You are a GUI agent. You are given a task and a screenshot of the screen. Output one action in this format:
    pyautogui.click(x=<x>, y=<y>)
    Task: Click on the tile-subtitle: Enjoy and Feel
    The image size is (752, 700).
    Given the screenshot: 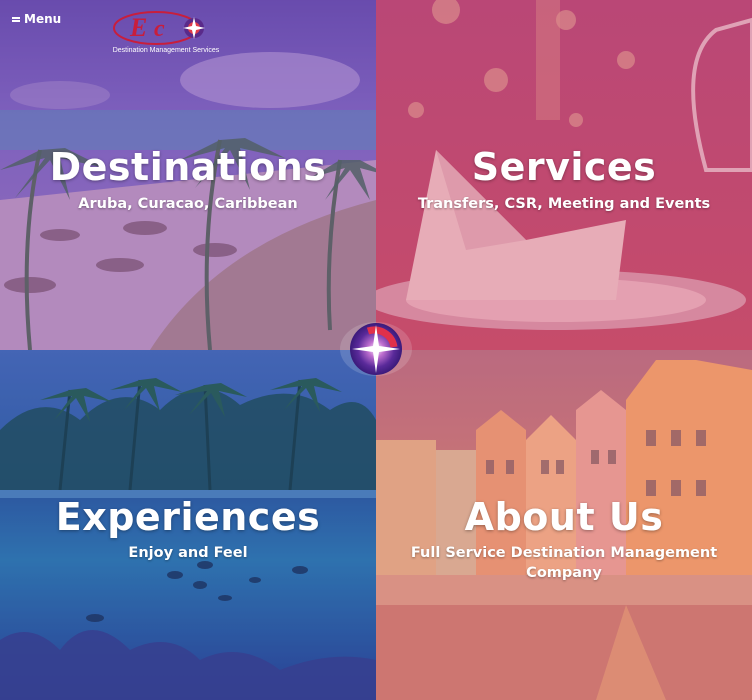 What is the action you would take?
    pyautogui.click(x=188, y=553)
    